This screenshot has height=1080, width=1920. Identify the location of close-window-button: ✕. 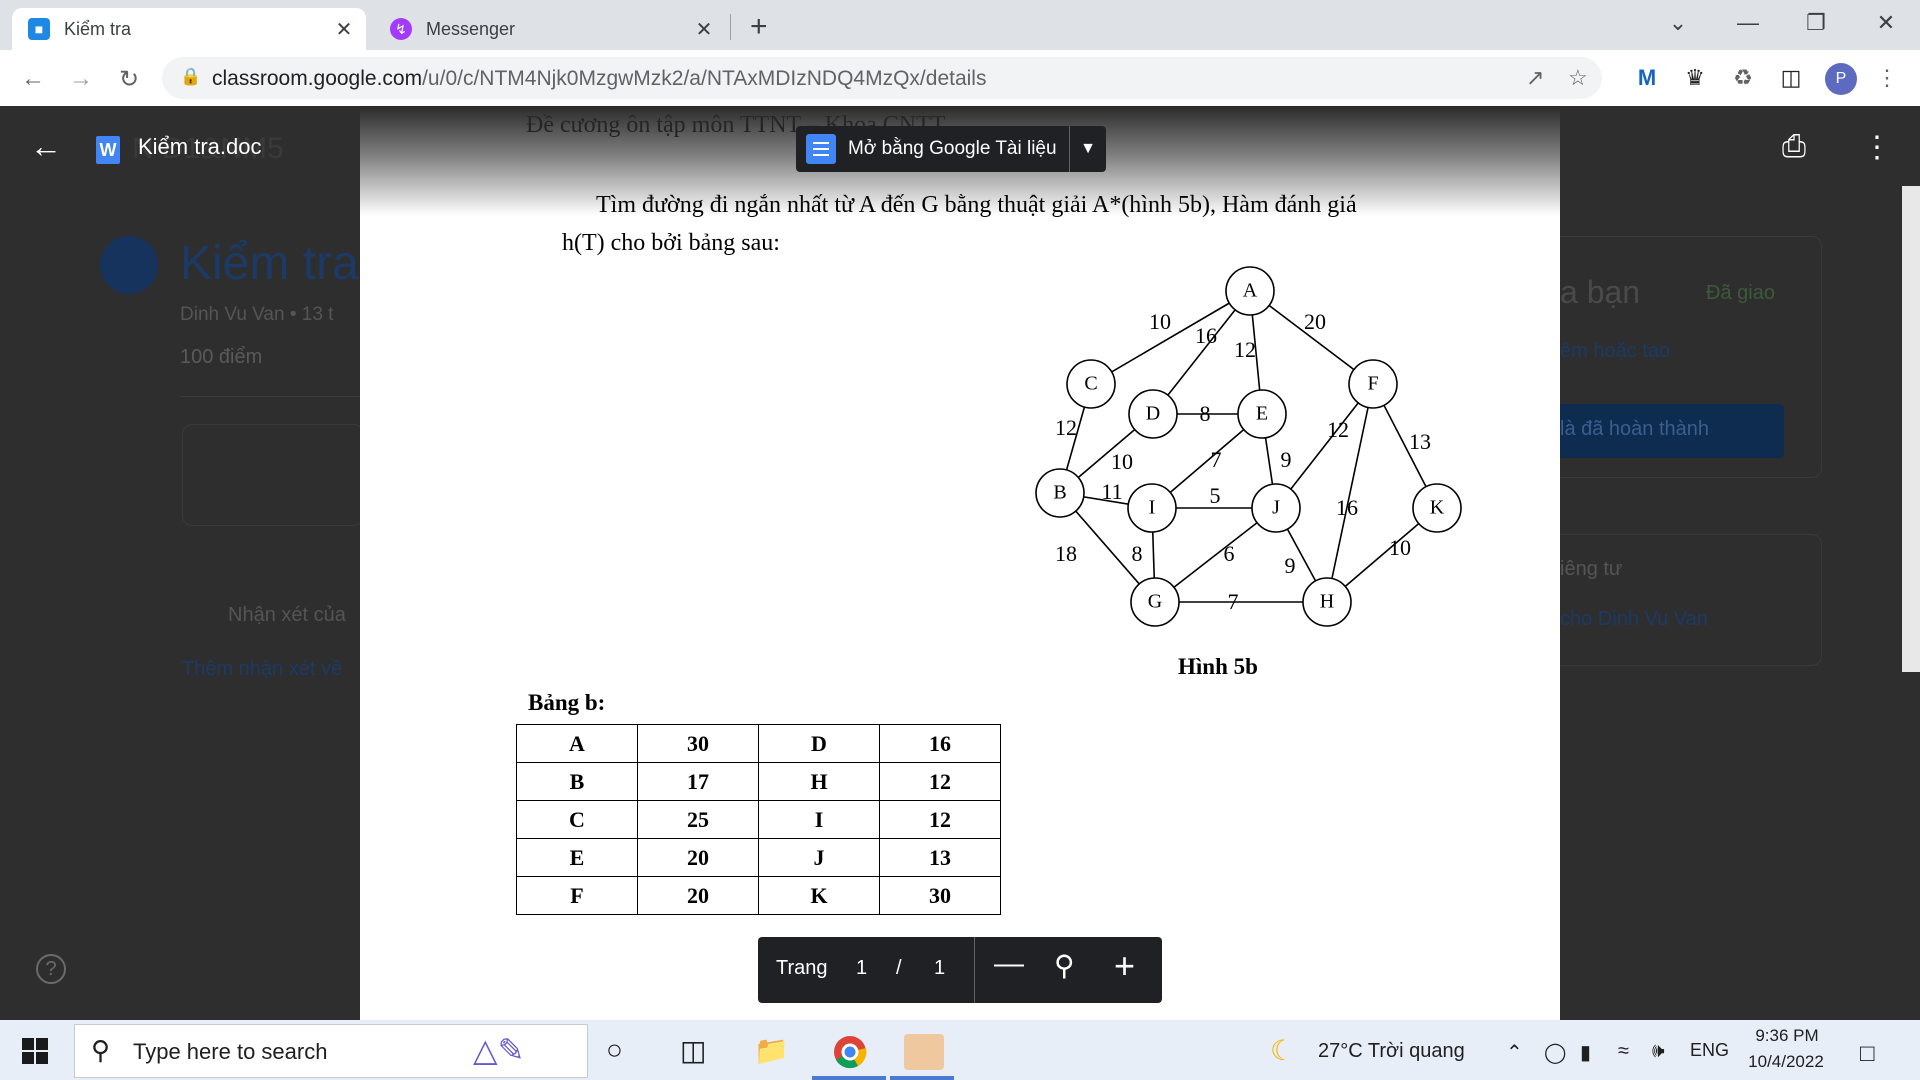
(1886, 23).